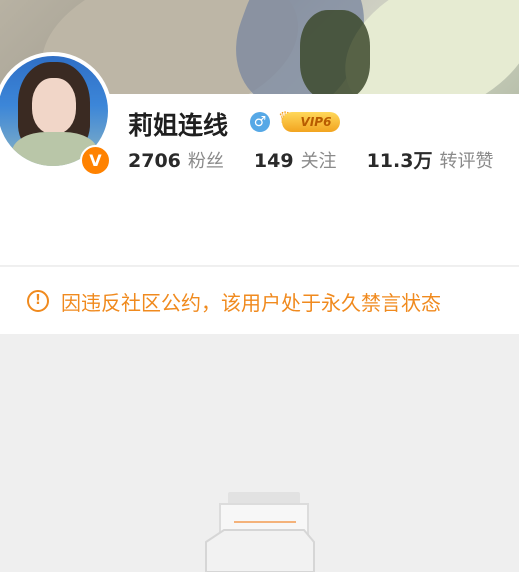 This screenshot has width=519, height=572. Describe the element at coordinates (466, 161) in the screenshot. I see `stat-label: 转评赞` at that location.